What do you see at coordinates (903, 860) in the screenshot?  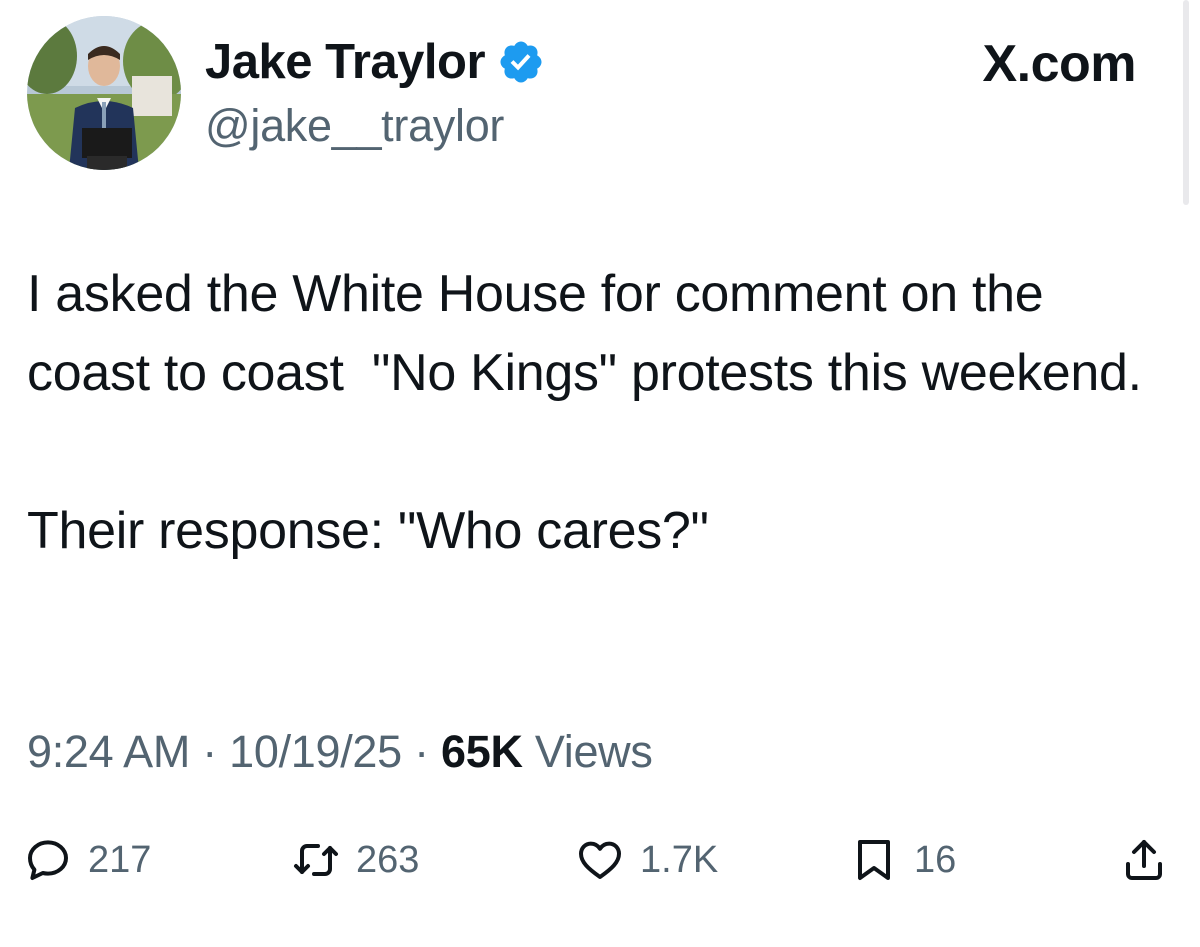 I see `bookmark-button: 16` at bounding box center [903, 860].